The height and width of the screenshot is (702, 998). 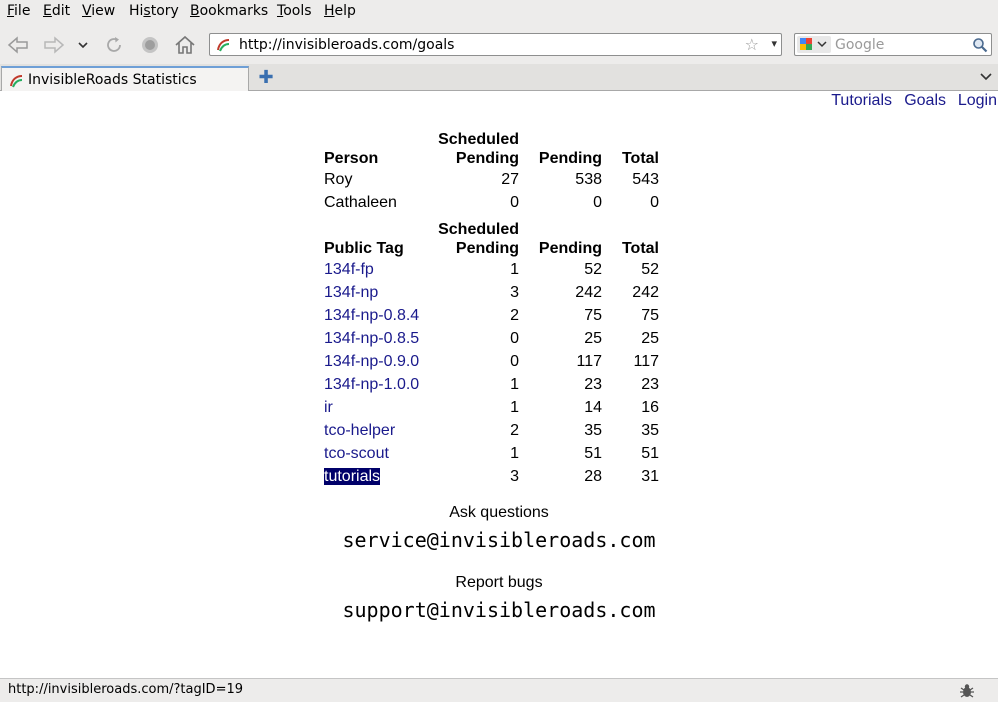 I want to click on pending-cell: 52, so click(x=593, y=269).